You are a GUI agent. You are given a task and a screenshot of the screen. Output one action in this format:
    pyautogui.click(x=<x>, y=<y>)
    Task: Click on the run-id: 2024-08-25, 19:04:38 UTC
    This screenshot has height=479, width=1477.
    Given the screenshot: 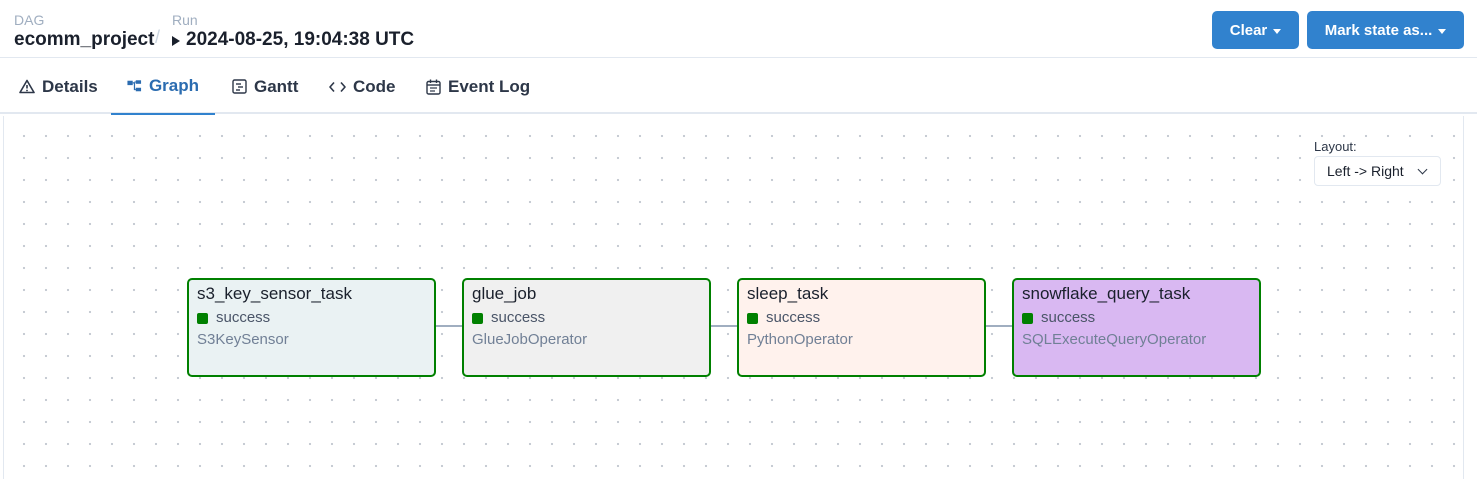 What is the action you would take?
    pyautogui.click(x=293, y=40)
    